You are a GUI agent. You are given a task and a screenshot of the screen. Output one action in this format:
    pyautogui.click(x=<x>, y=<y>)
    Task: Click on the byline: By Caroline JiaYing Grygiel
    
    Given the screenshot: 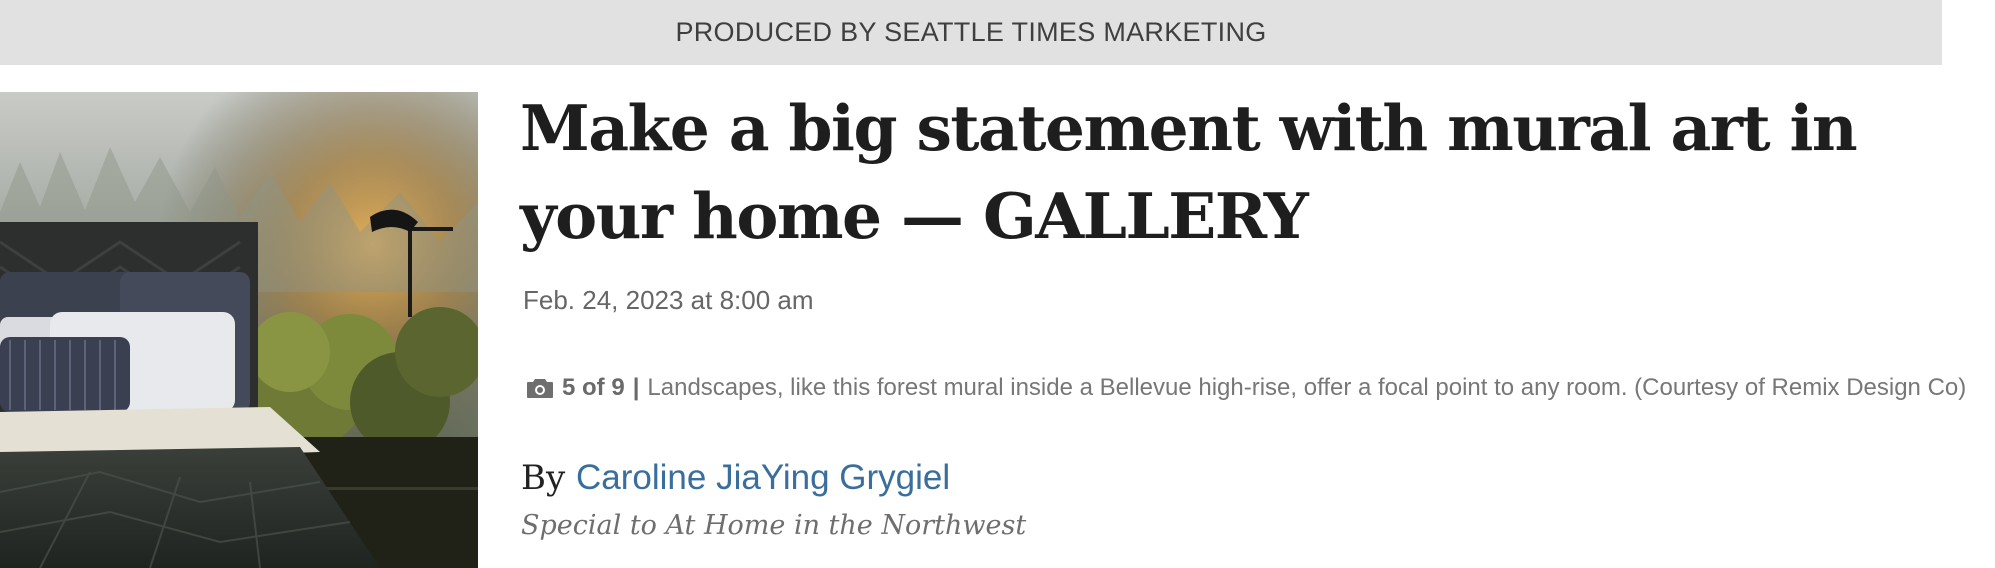 What is the action you would take?
    pyautogui.click(x=1250, y=478)
    